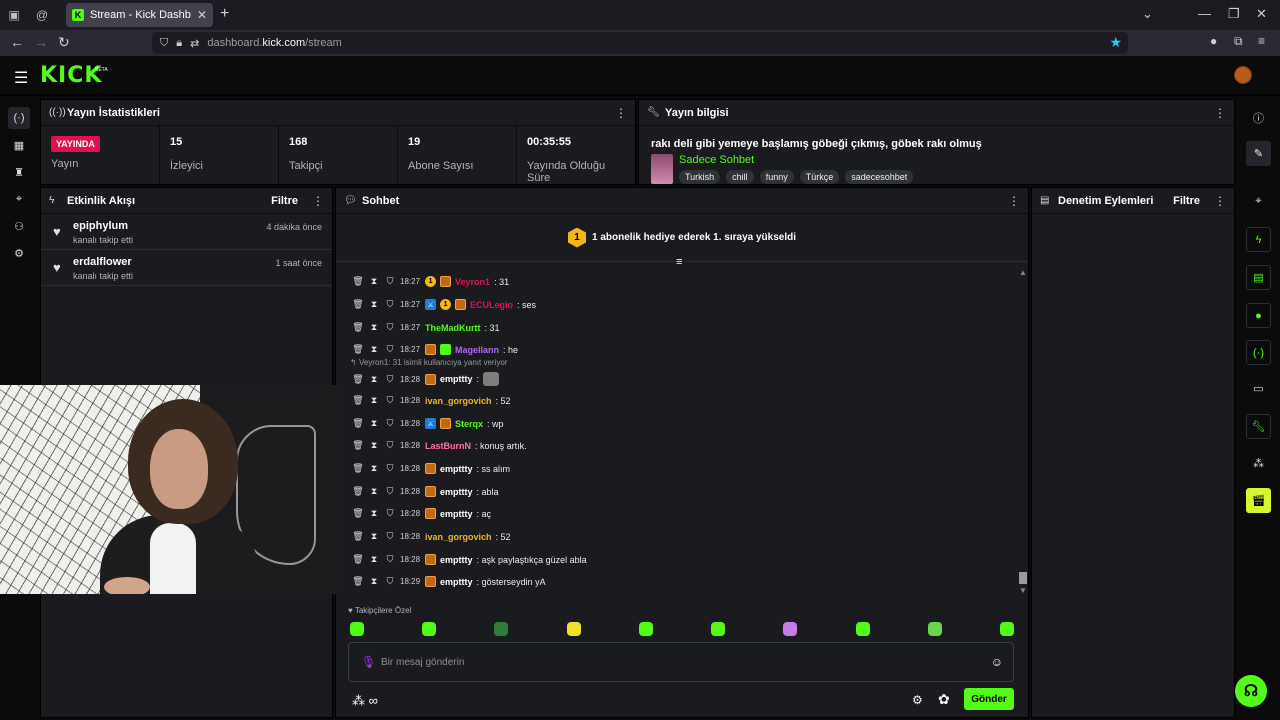 Image resolution: width=1280 pixels, height=720 pixels. I want to click on document-icon: ▤, so click(1258, 277).